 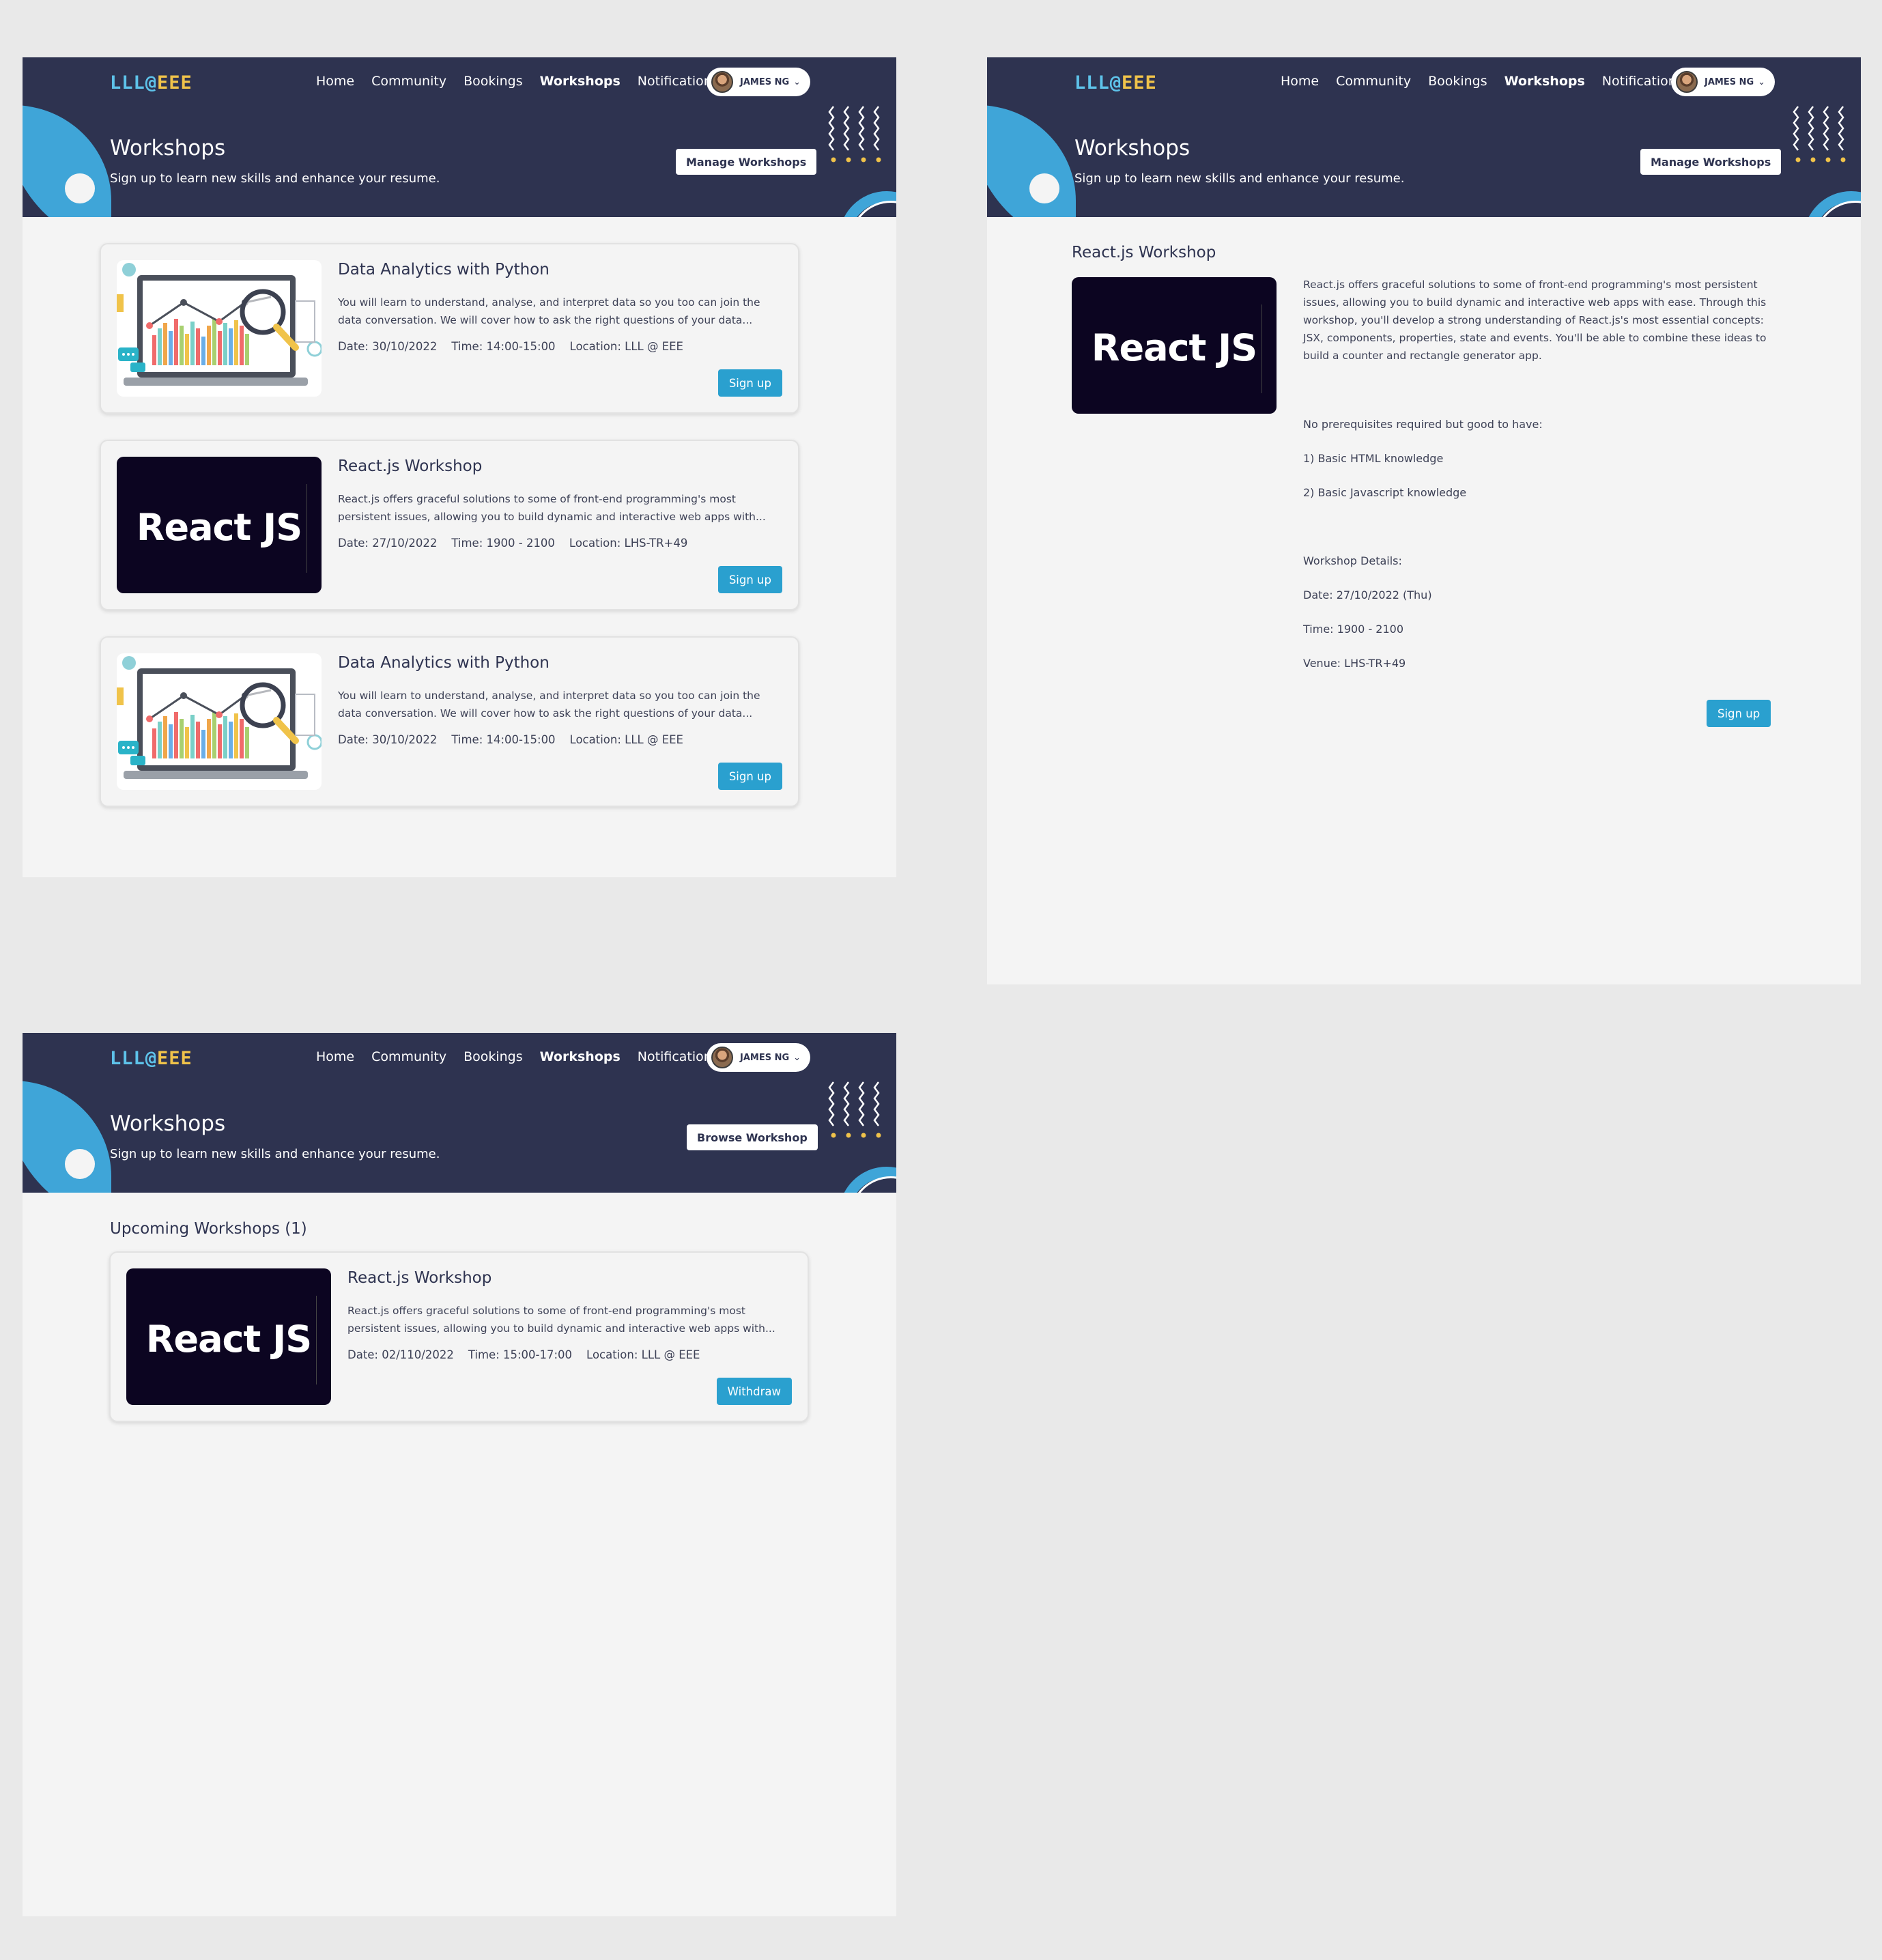 I want to click on prerequisite-item: 2) Basic Javascript knowledge, so click(x=1385, y=492).